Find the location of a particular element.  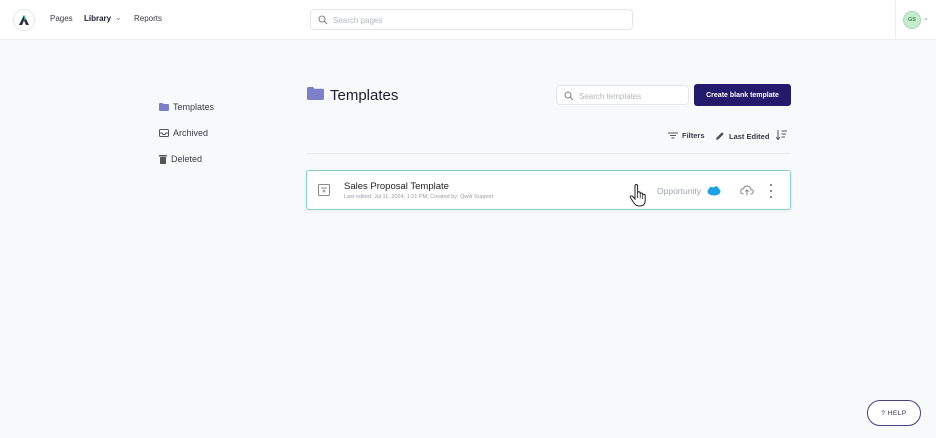

sidebar-item-label: Templates is located at coordinates (194, 107).